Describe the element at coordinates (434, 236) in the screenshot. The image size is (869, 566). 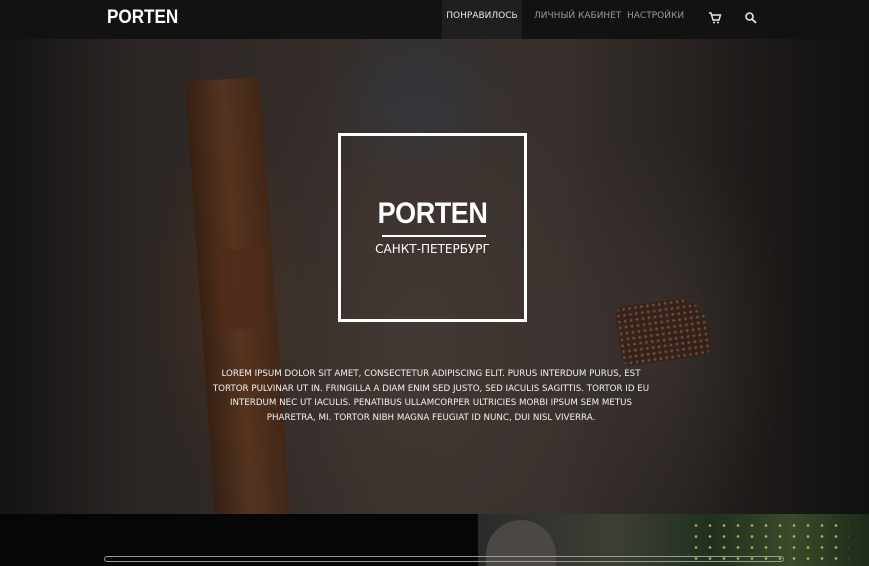
I see `brand-divider` at that location.